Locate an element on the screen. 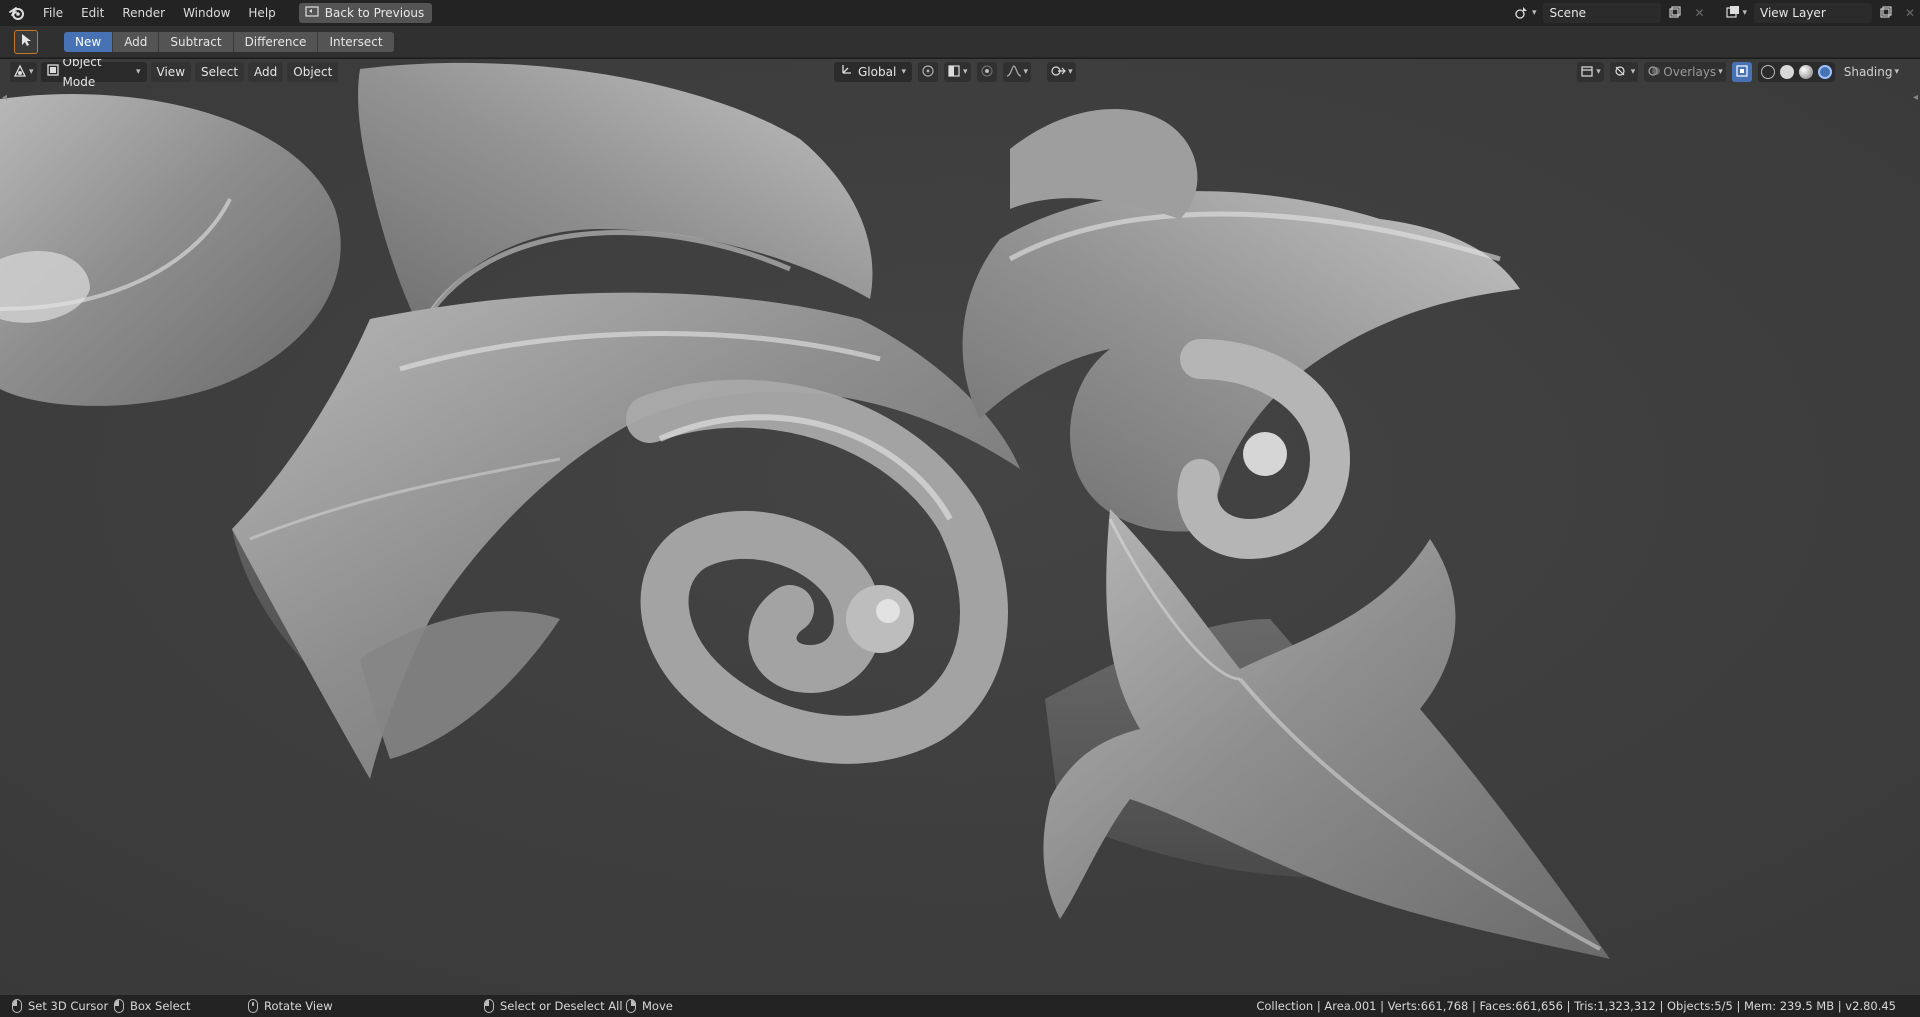 This screenshot has height=1017, width=1920. pivot-icon is located at coordinates (928, 72).